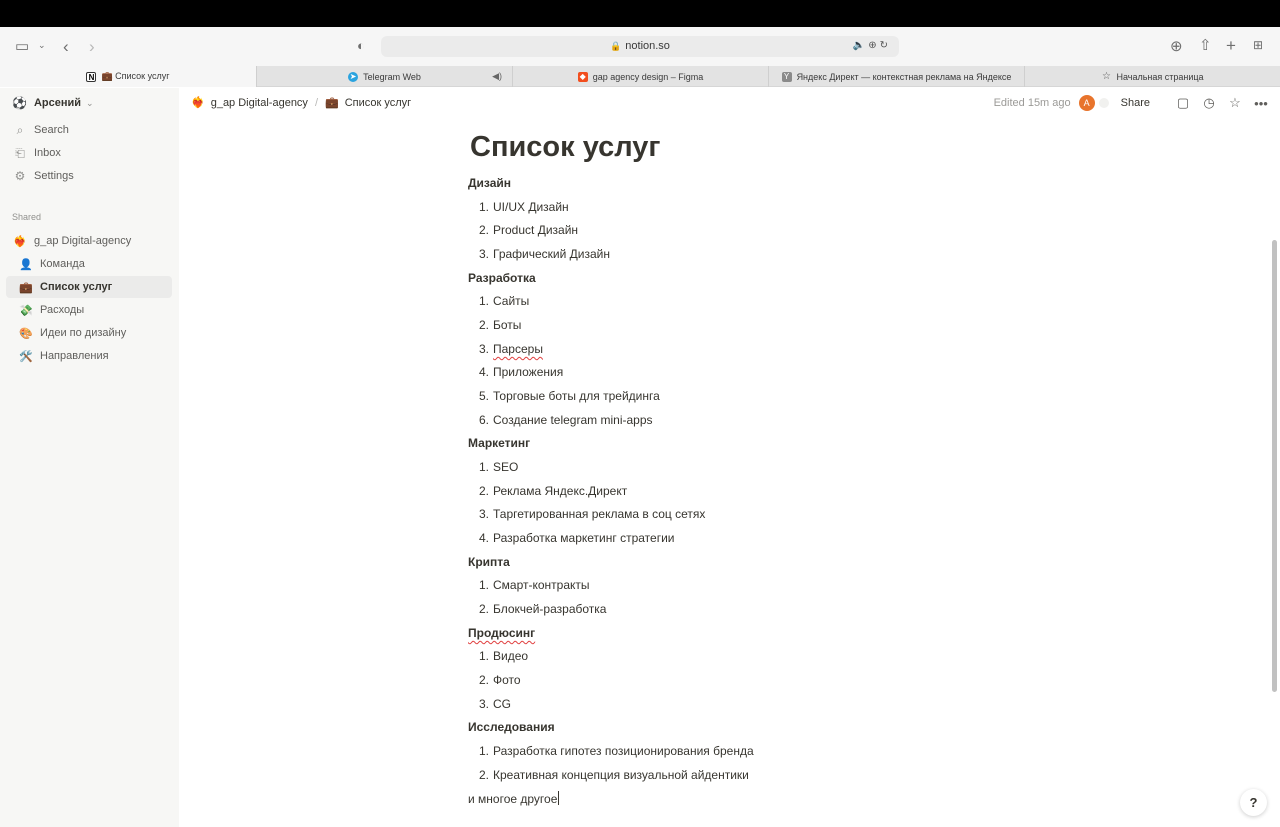 This screenshot has width=1280, height=827. I want to click on section-heading: Дизайн, so click(489, 183).